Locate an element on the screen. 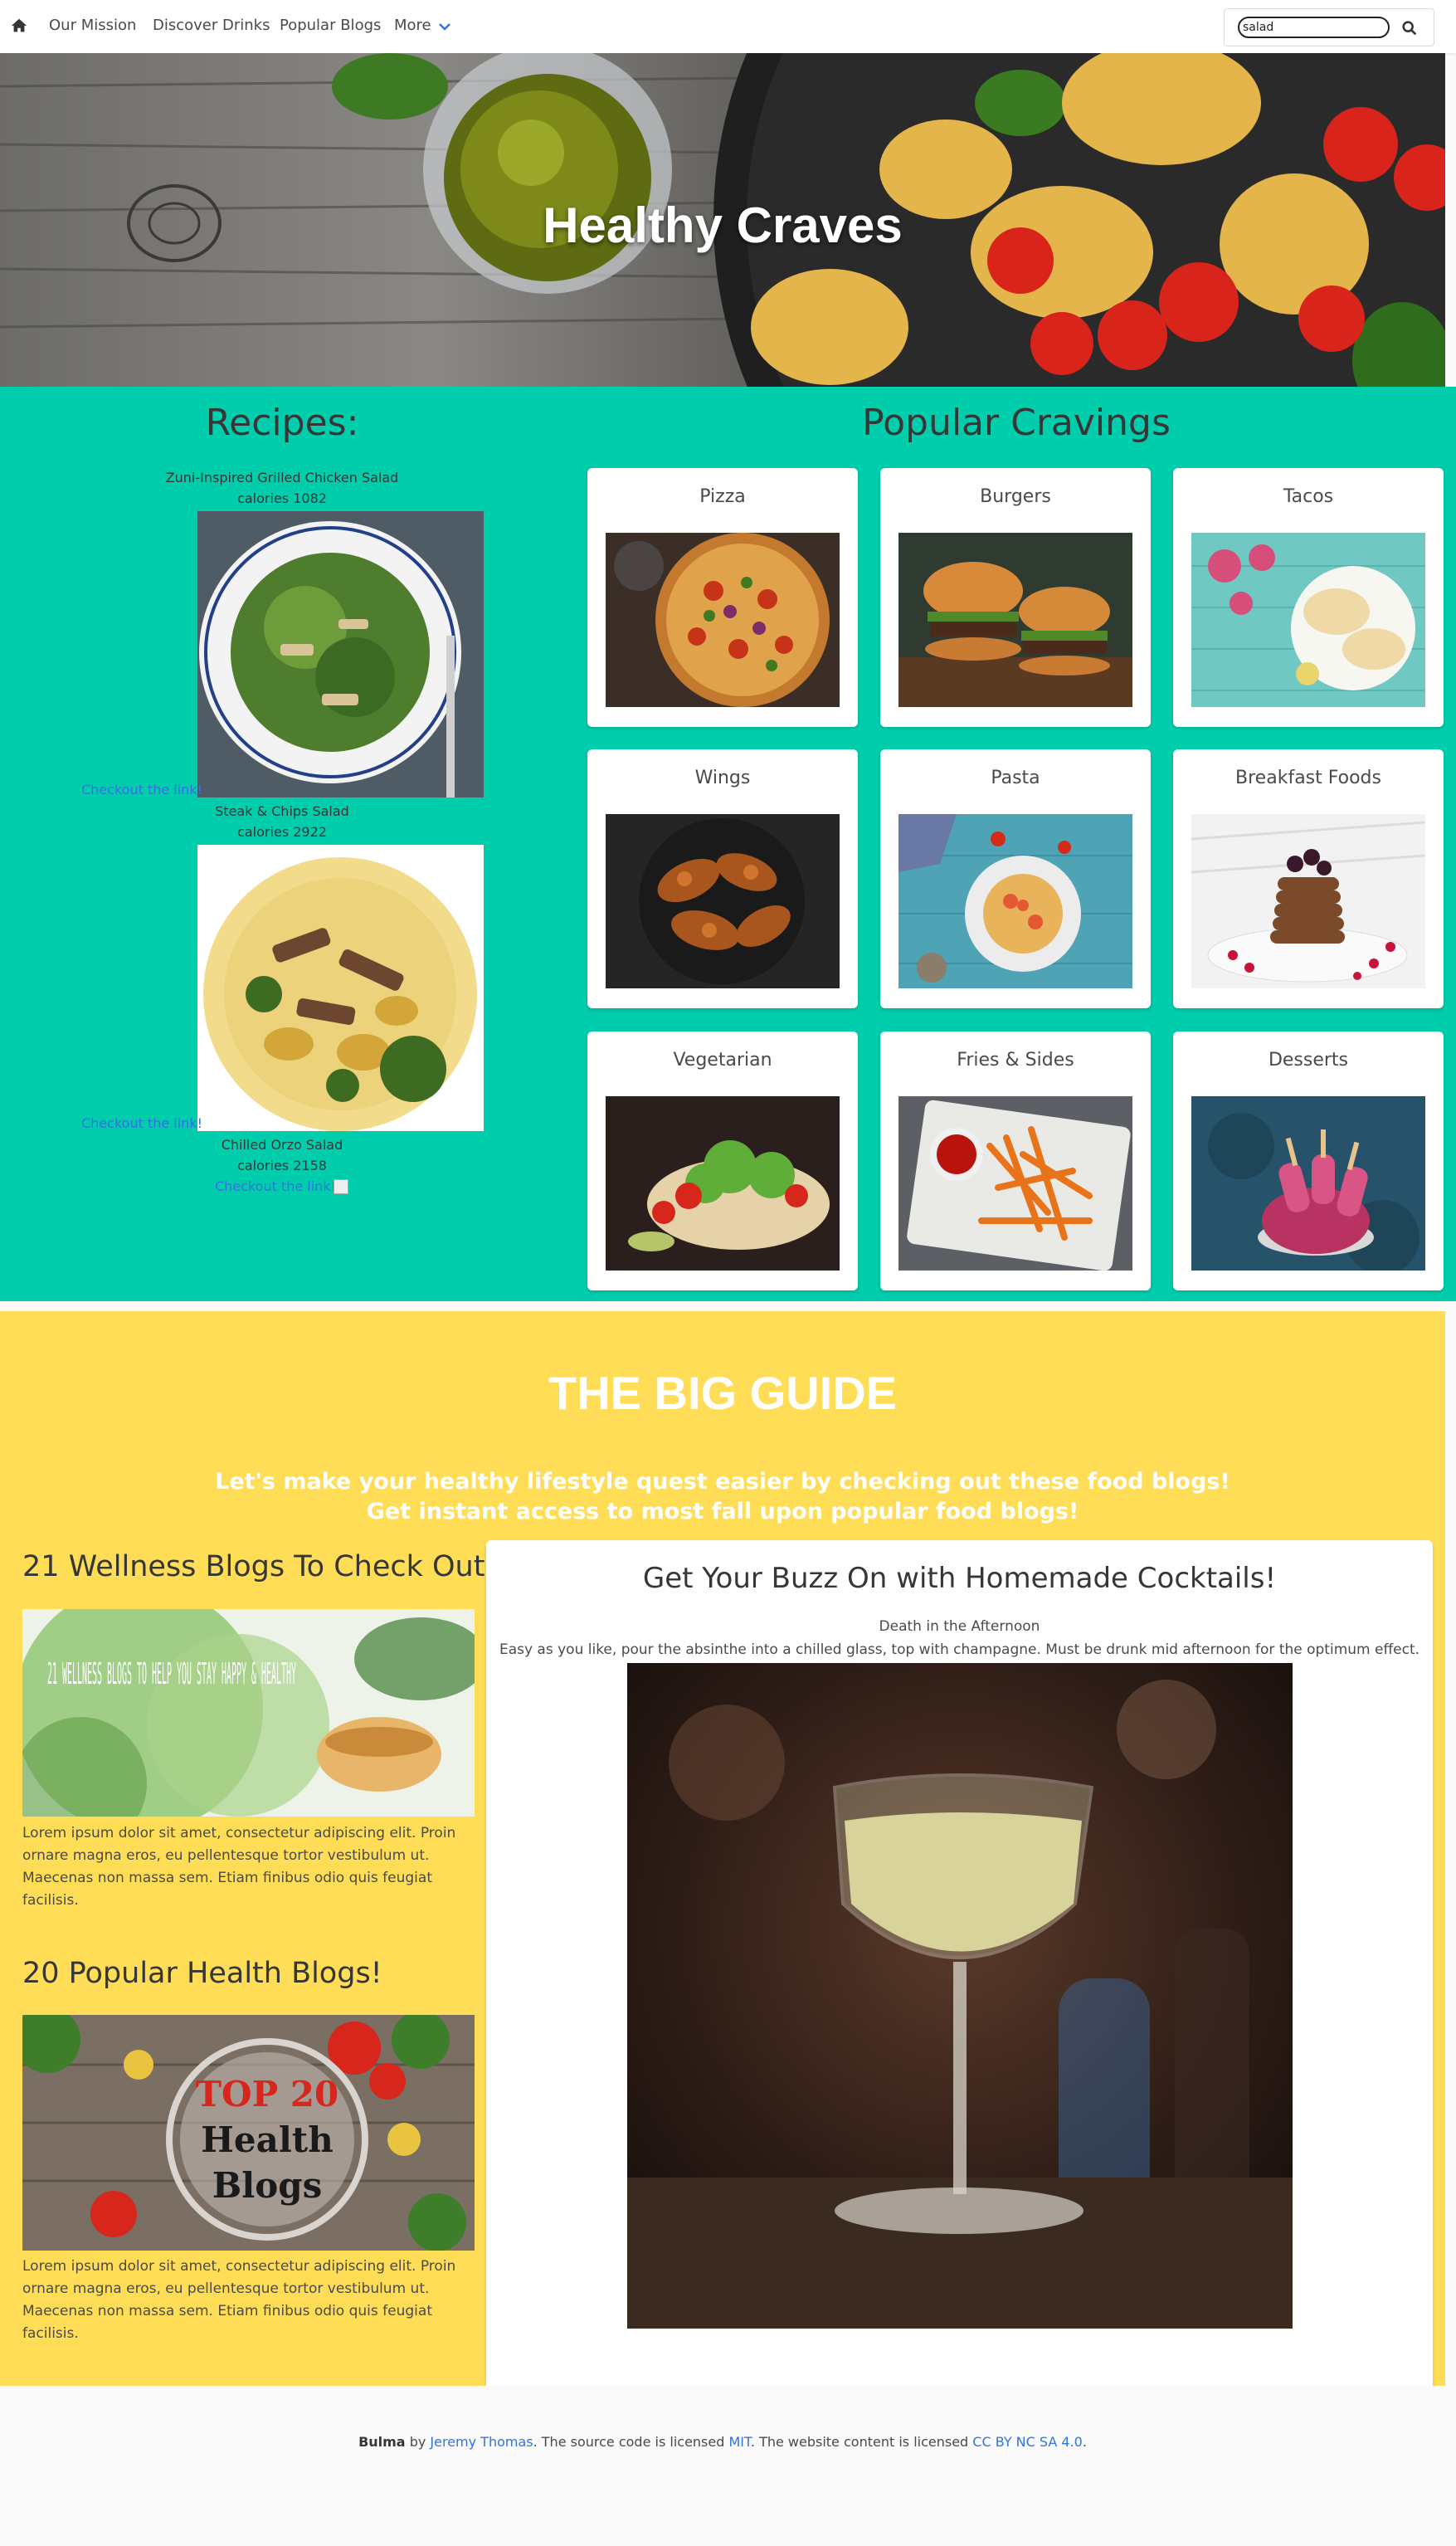 This screenshot has width=1456, height=2546. footer-text-part: . The website content is licensed is located at coordinates (861, 2442).